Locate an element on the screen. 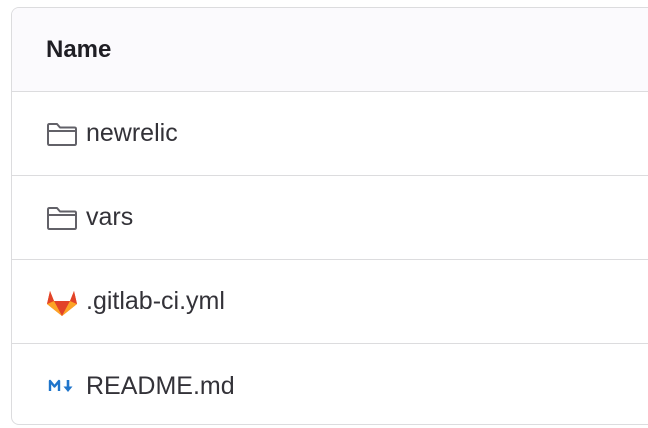  file-link-gitlab-ci: .gitlab-ci.yml is located at coordinates (155, 301).